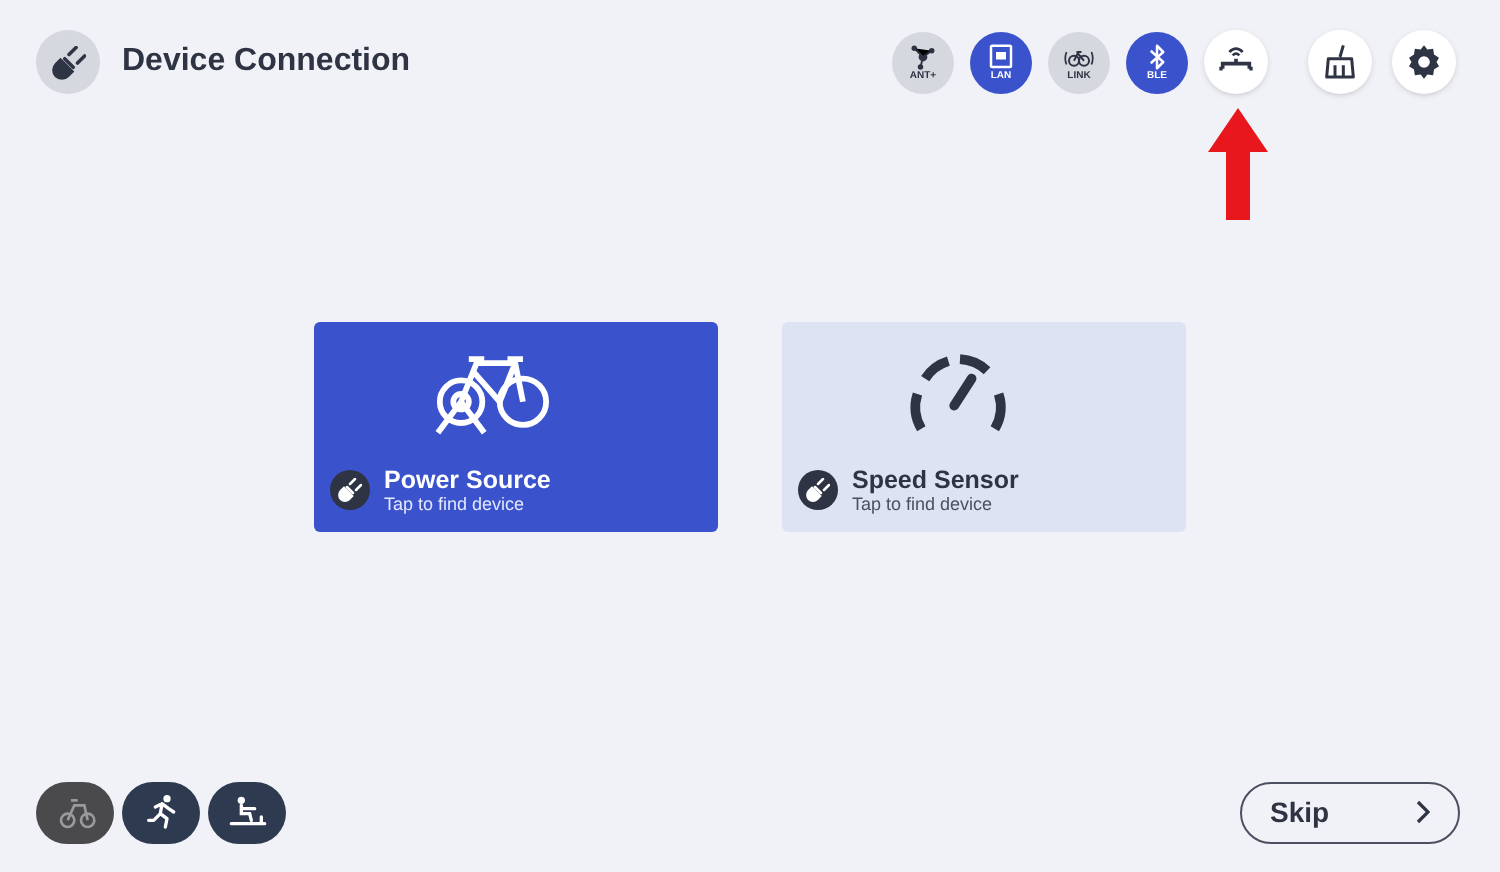  Describe the element at coordinates (516, 426) in the screenshot. I see `device-card: Power Source Tap to find device` at that location.